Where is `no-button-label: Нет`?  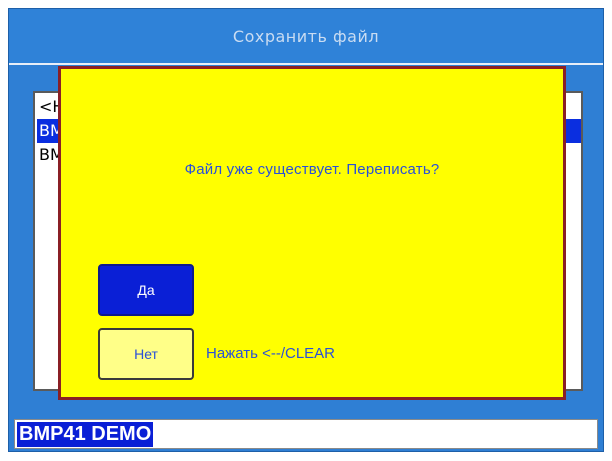 no-button-label: Нет is located at coordinates (146, 354).